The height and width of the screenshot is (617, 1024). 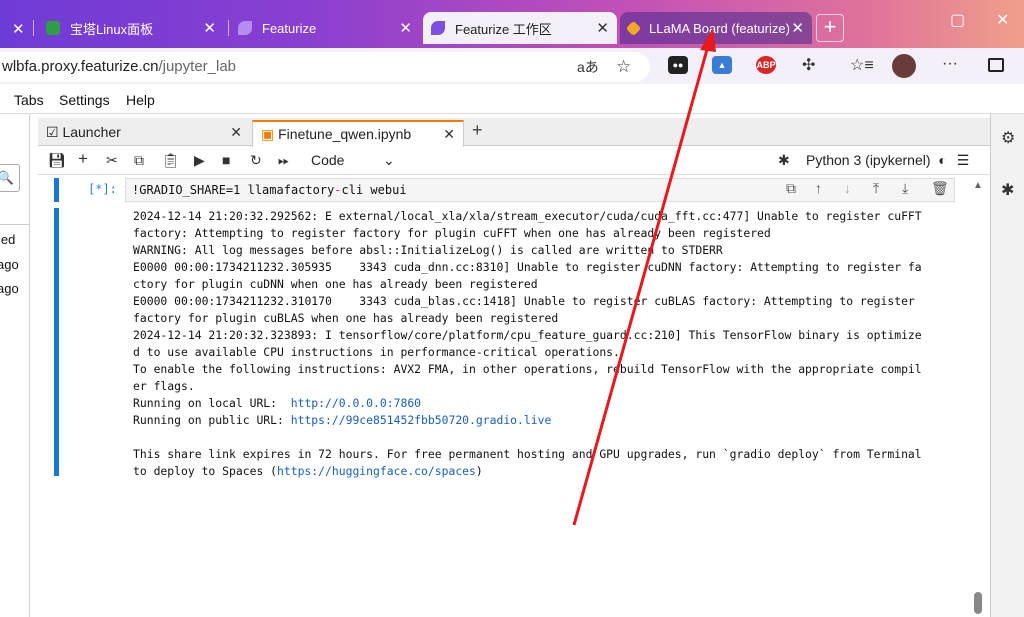 What do you see at coordinates (212, 420) in the screenshot?
I see `public-url-label: Running on public URL:` at bounding box center [212, 420].